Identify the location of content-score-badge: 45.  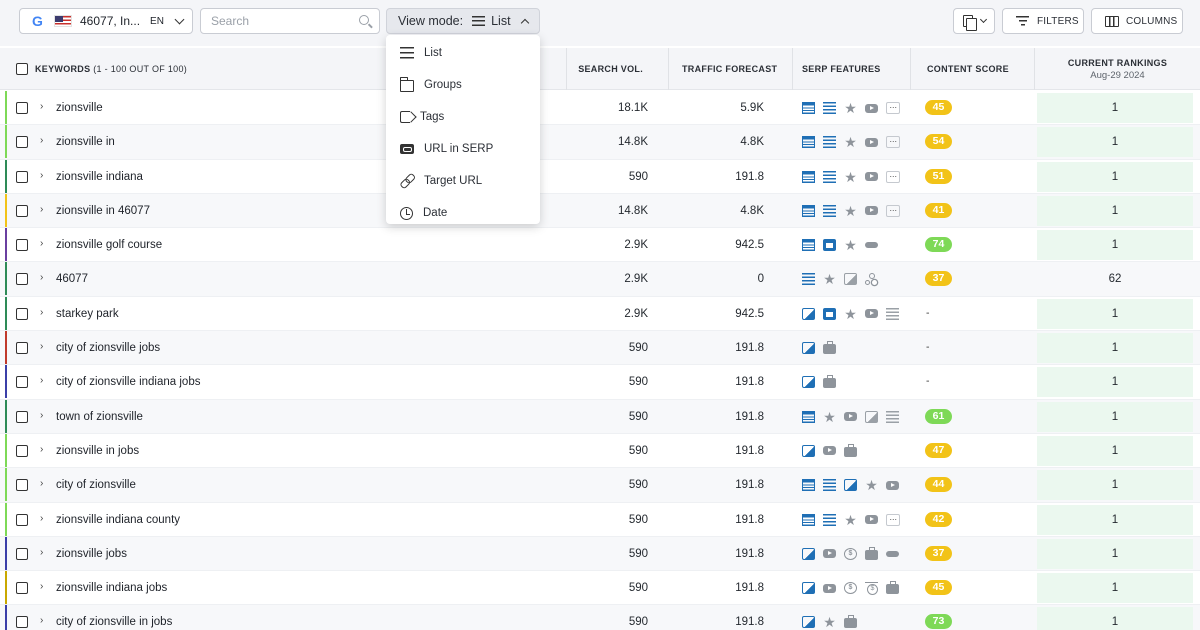
(938, 588).